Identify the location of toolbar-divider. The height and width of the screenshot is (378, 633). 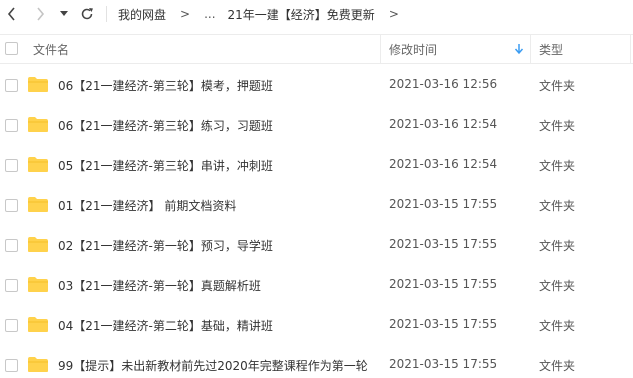
(106, 14).